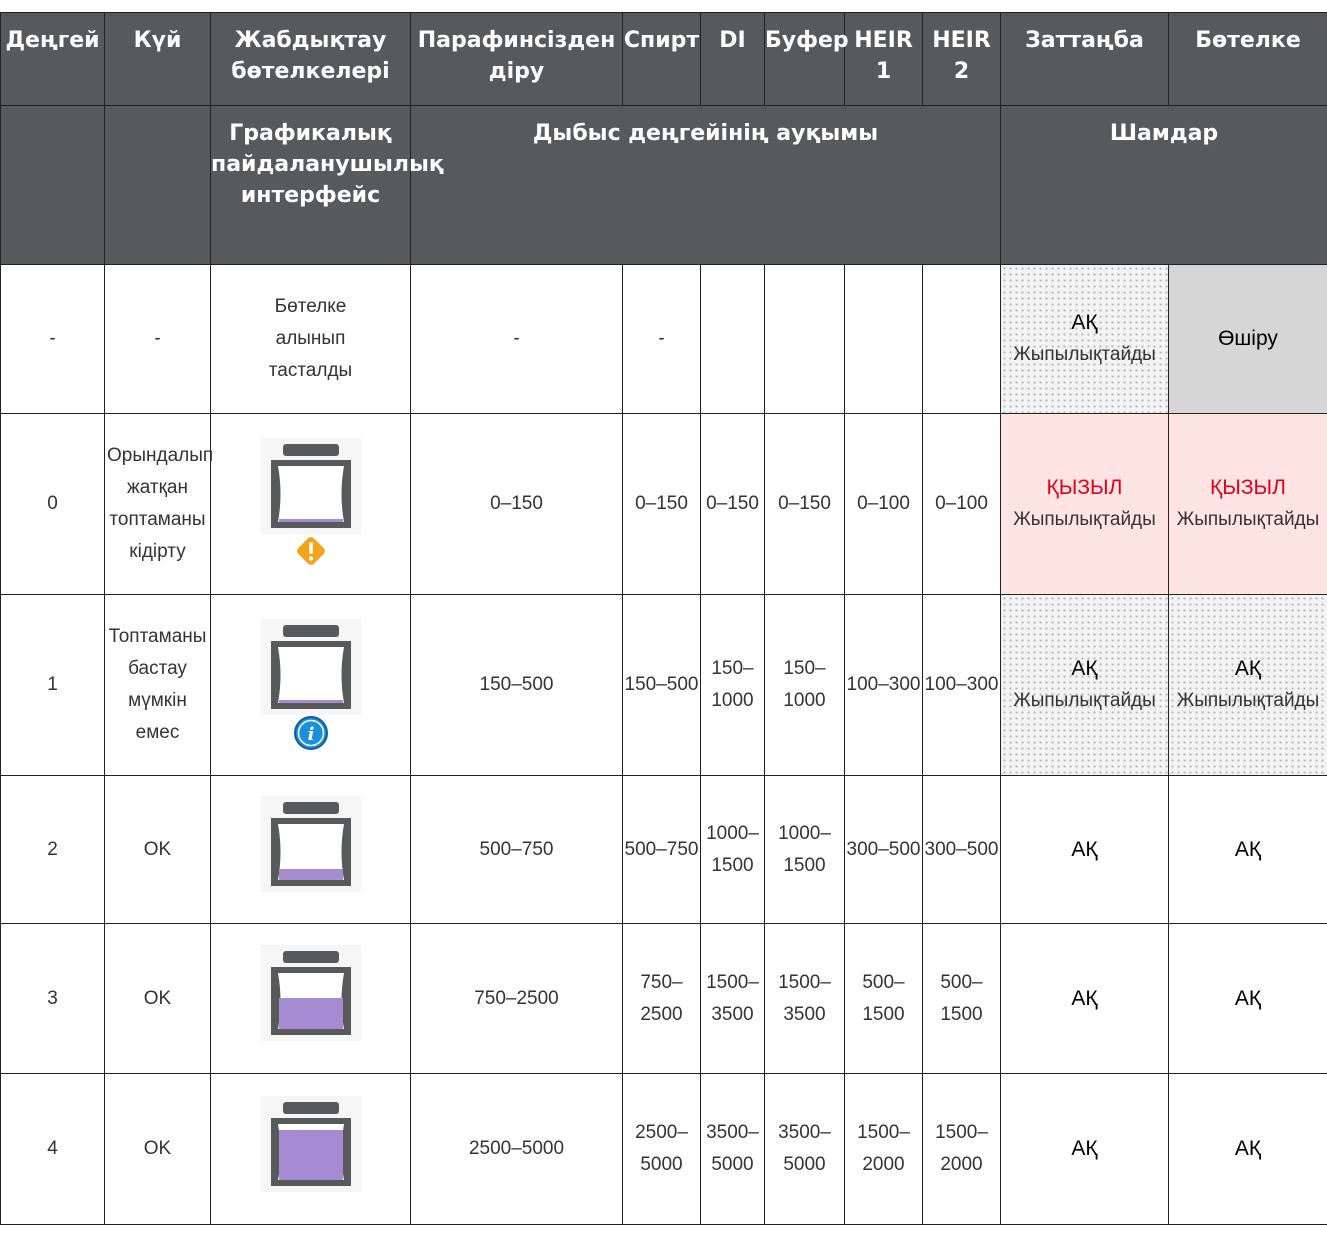 This screenshot has width=1327, height=1237. I want to click on cell-heir1: 100–300, so click(883, 685).